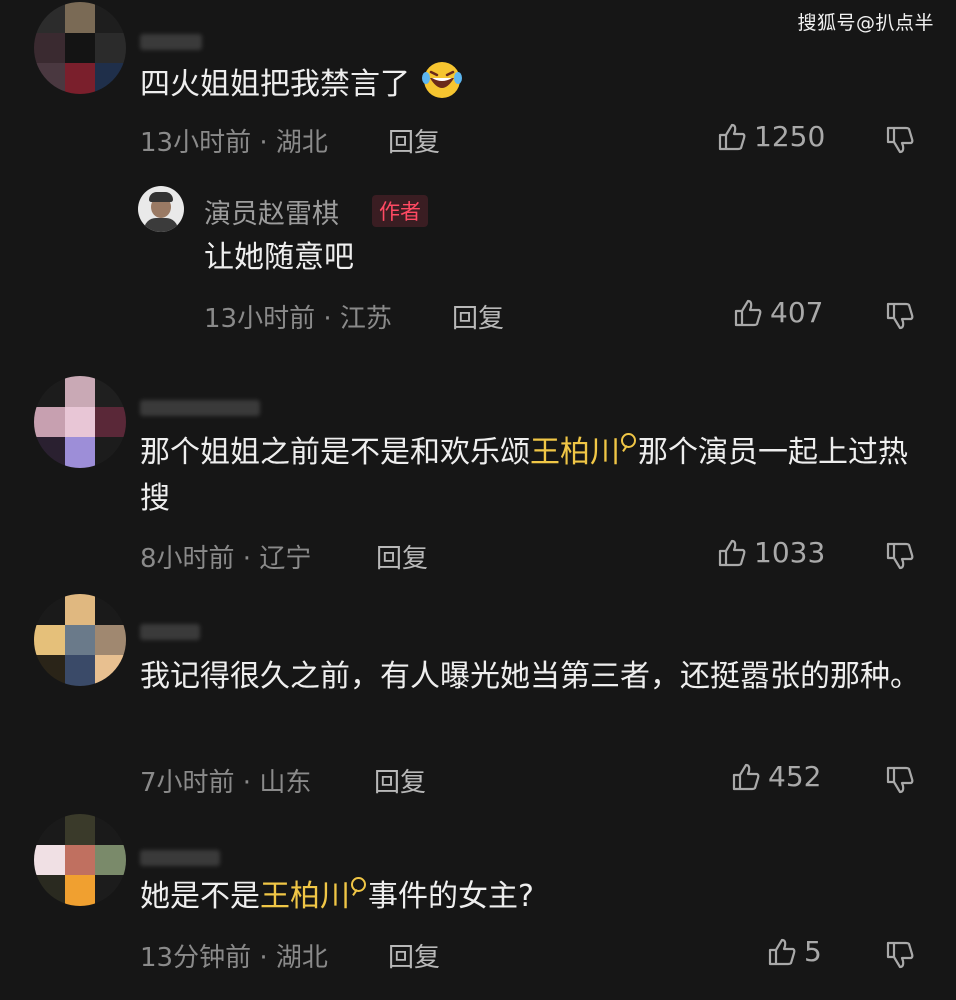 This screenshot has height=1000, width=956. I want to click on time-location: 8小时前 · 辽宁, so click(226, 559).